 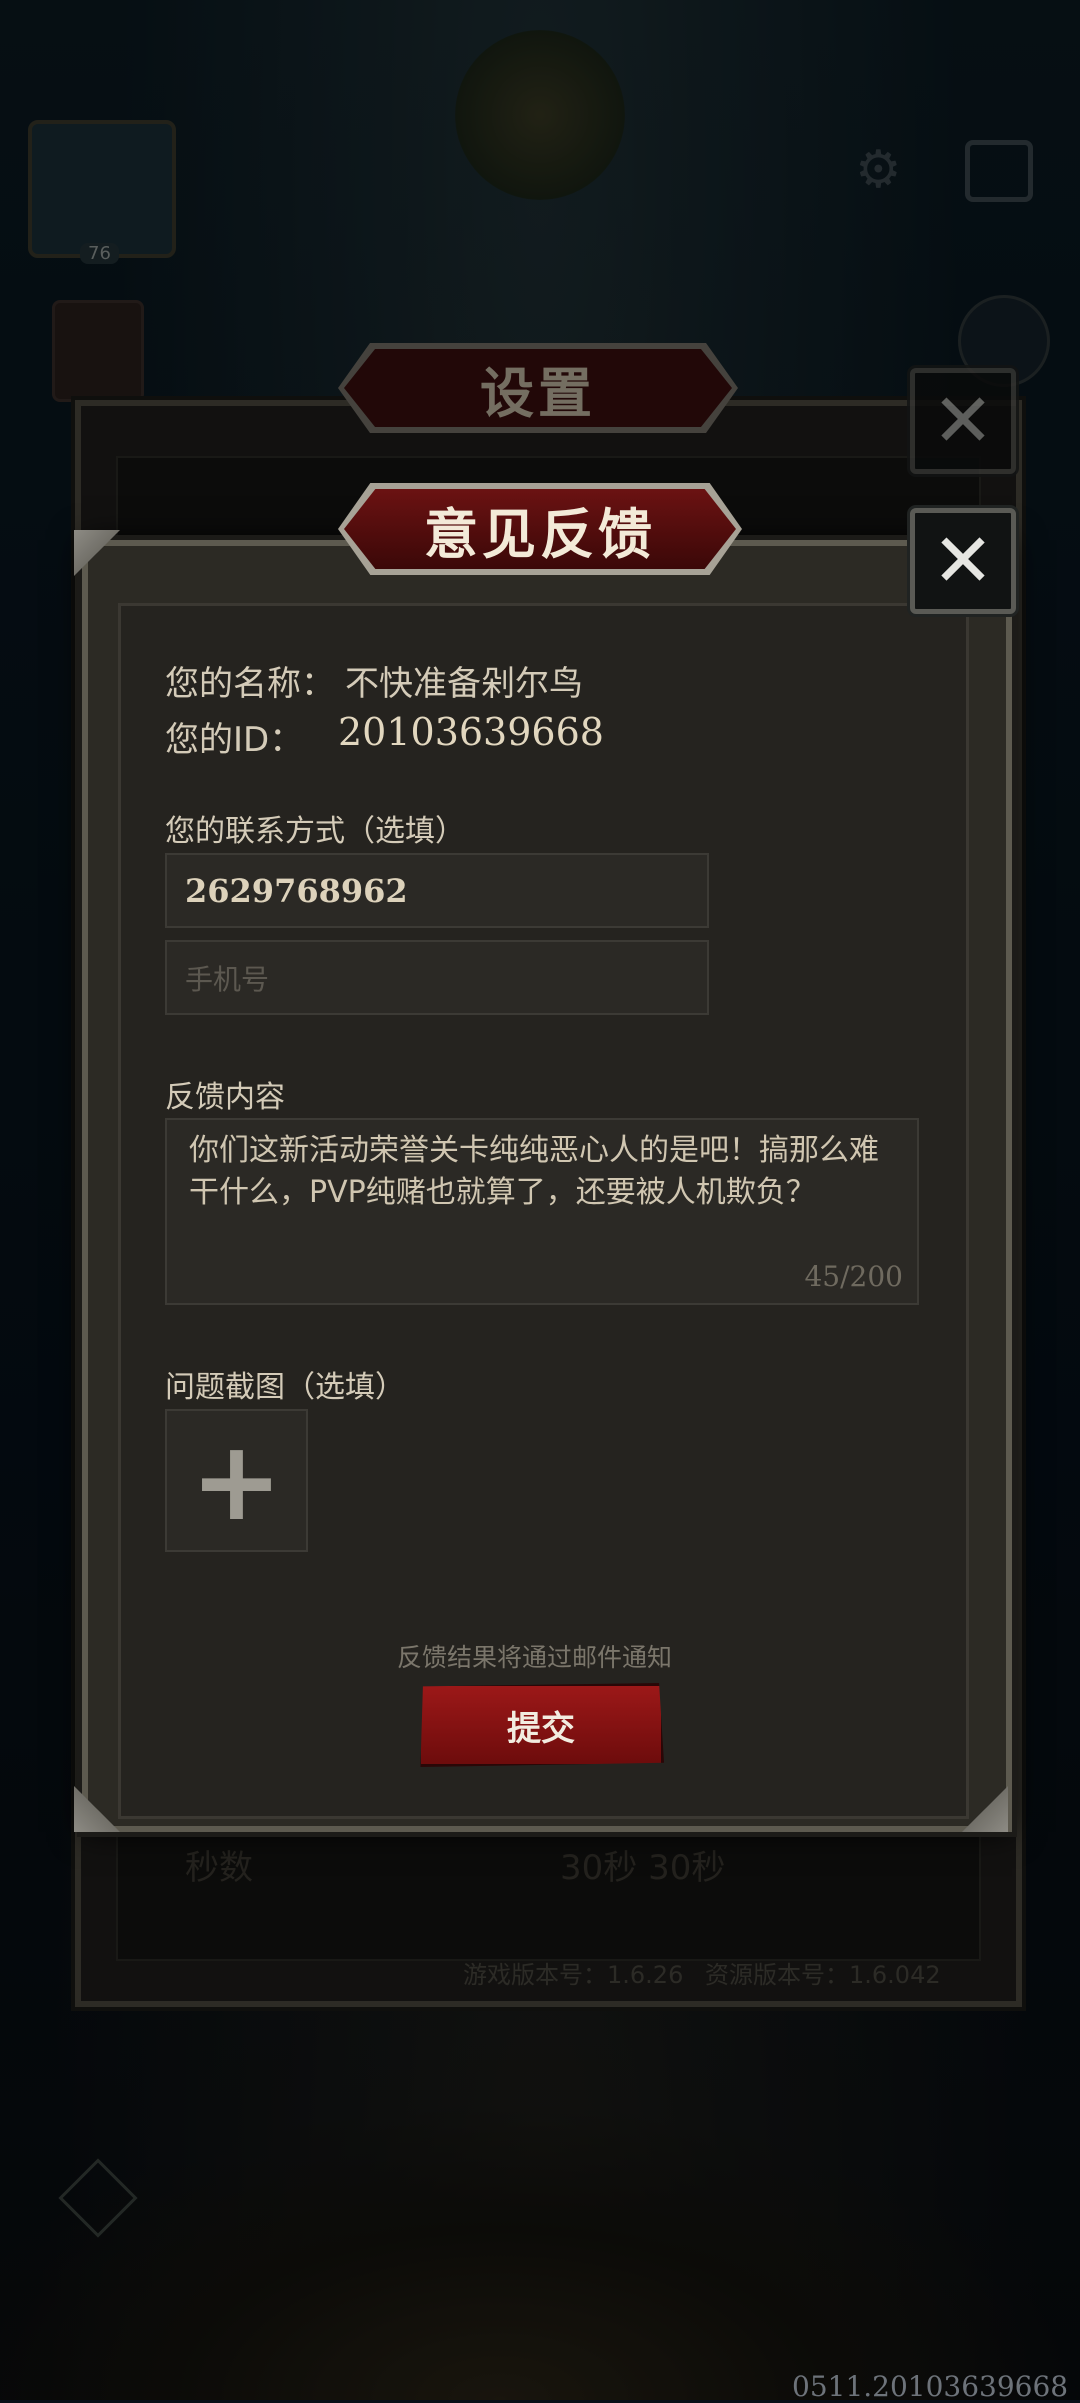 What do you see at coordinates (315, 831) in the screenshot?
I see `contact-label: 您的联系方式（选填）` at bounding box center [315, 831].